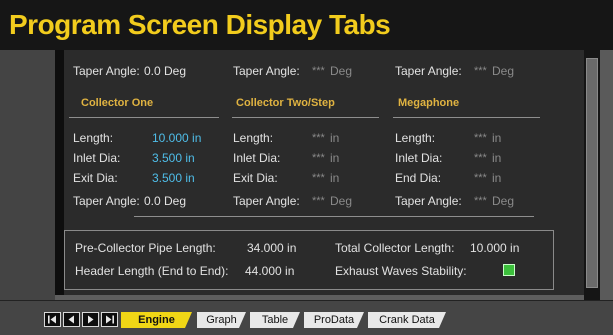 The width and height of the screenshot is (613, 335). I want to click on tab-crank-data: Crank Data, so click(407, 320).